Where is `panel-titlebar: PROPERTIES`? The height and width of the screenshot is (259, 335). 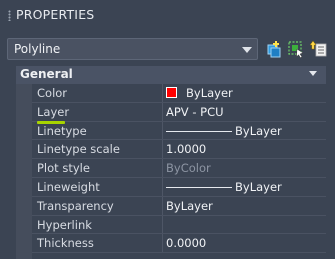
panel-titlebar: PROPERTIES is located at coordinates (167, 15).